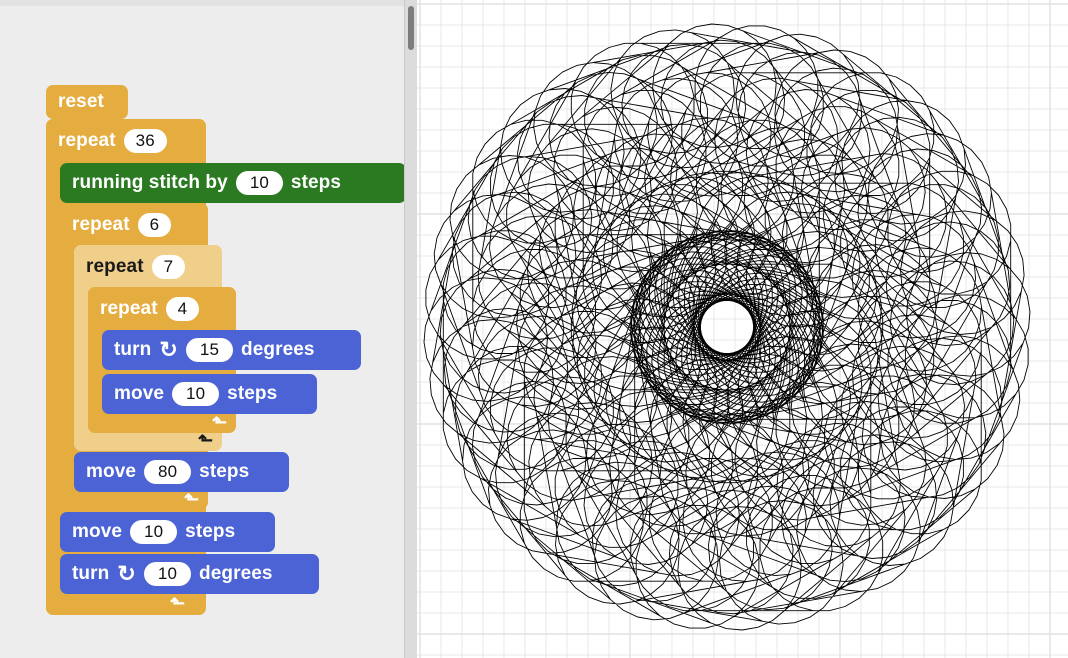  I want to click on repeat-count-input: 4, so click(182, 309).